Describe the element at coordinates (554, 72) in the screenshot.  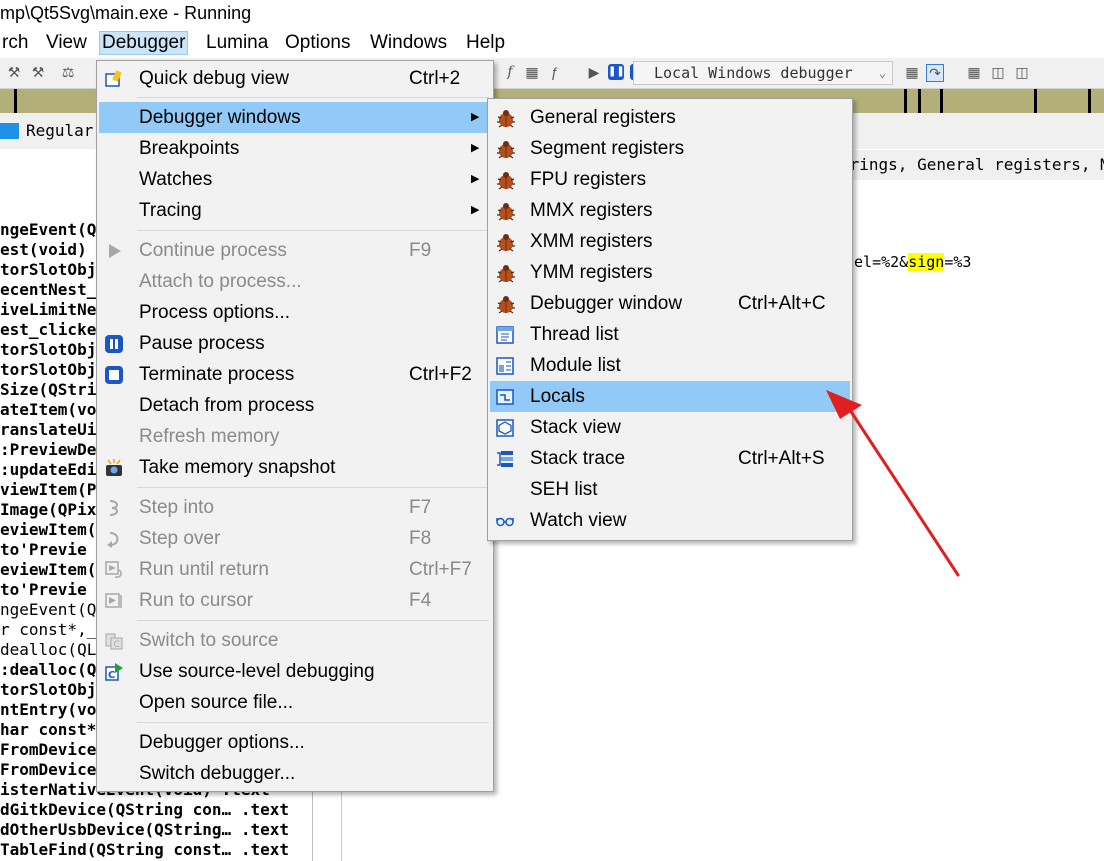
I see `toolbar-tool-icon: ƒ` at that location.